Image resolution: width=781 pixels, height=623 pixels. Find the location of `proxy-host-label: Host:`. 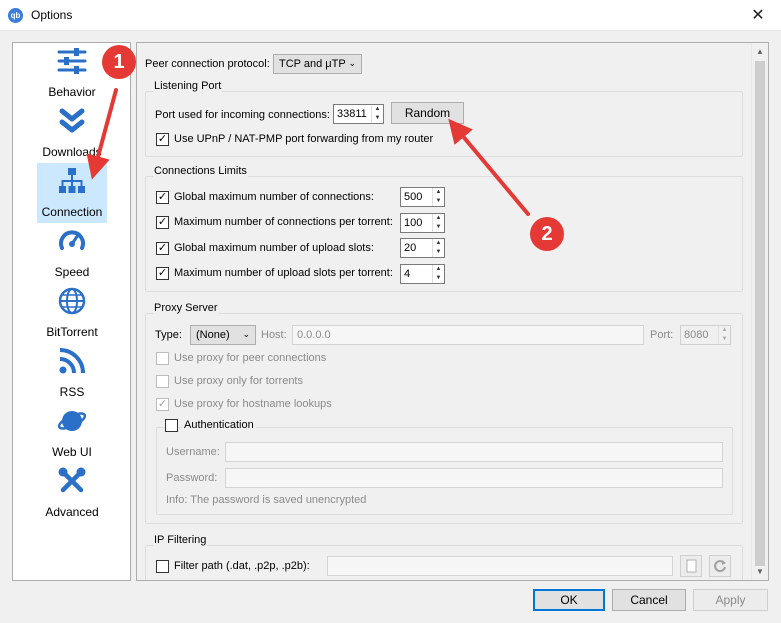

proxy-host-label: Host: is located at coordinates (274, 335).